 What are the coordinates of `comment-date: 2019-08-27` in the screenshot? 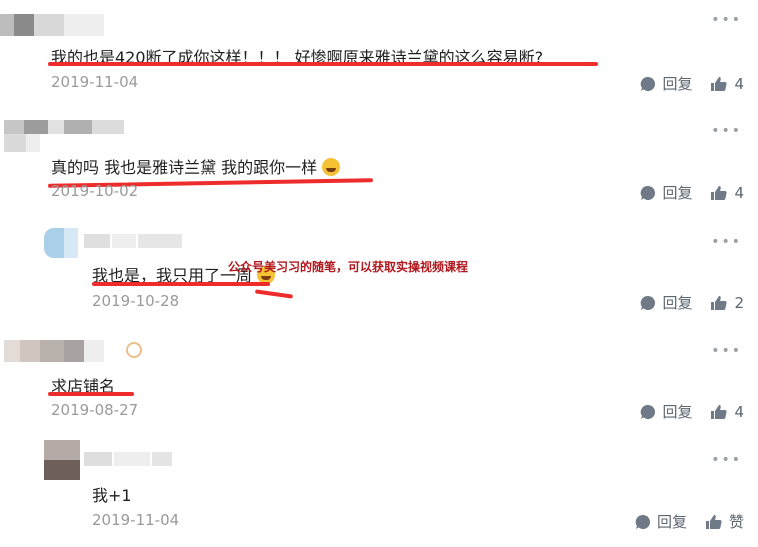 It's located at (95, 410).